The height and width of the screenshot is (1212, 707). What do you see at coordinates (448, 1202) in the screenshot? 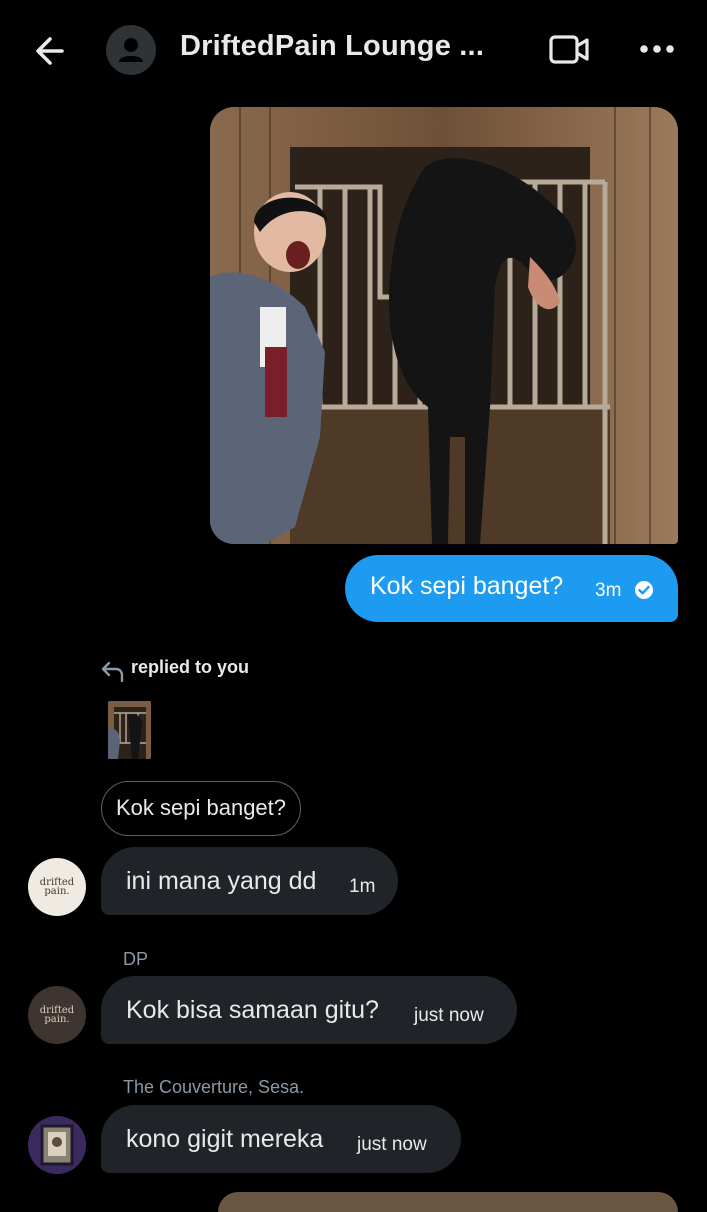
I see `next-photo-preview` at bounding box center [448, 1202].